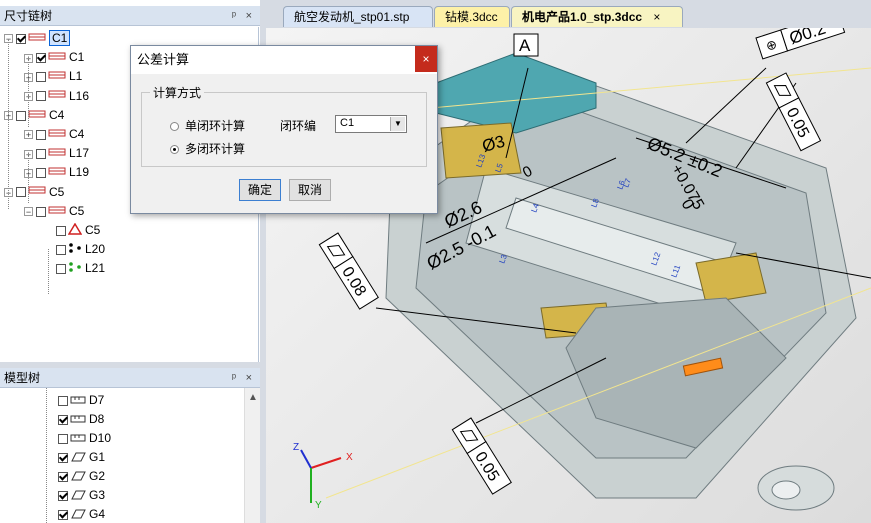 The image size is (871, 523). What do you see at coordinates (74, 268) in the screenshot?
I see `chain-tree-item: L21` at bounding box center [74, 268].